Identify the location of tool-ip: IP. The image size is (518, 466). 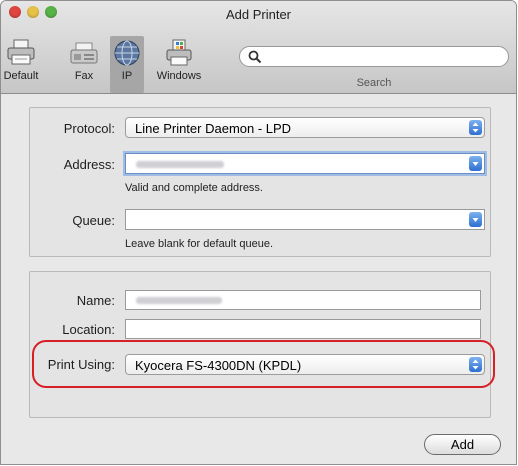
(127, 64).